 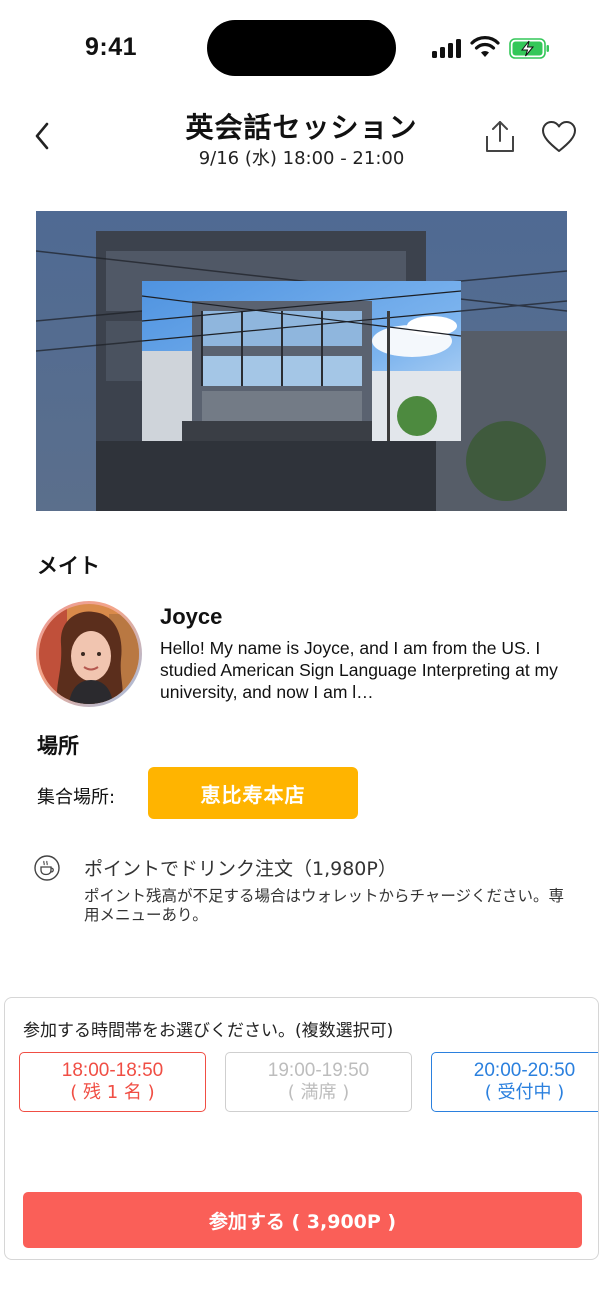 What do you see at coordinates (253, 793) in the screenshot?
I see `meeting-place-button: 恵比寿本店` at bounding box center [253, 793].